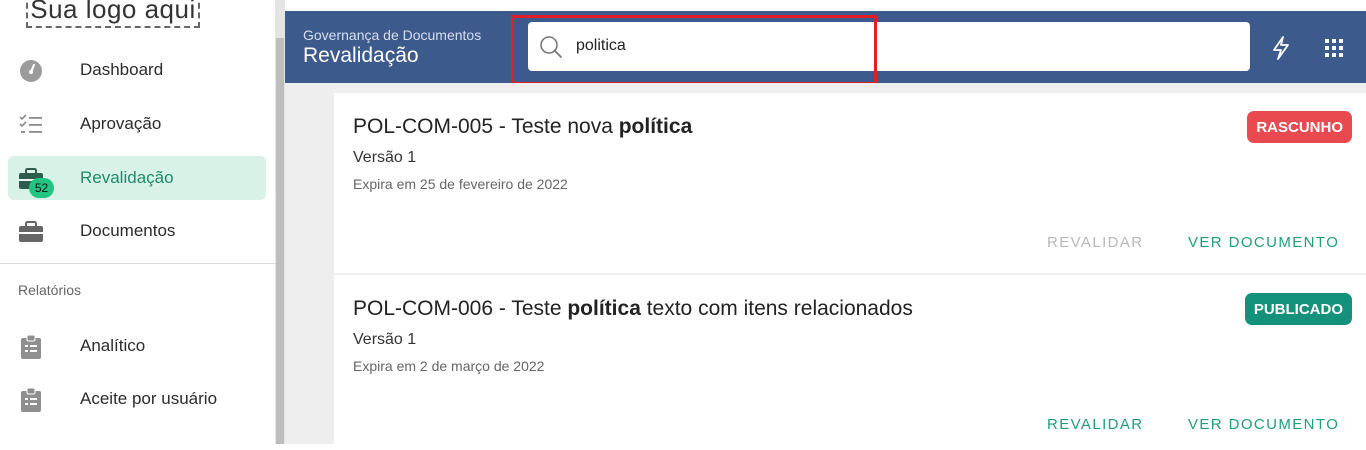 The height and width of the screenshot is (450, 1366). Describe the element at coordinates (41, 188) in the screenshot. I see `revalidation-count-badge: 52` at that location.